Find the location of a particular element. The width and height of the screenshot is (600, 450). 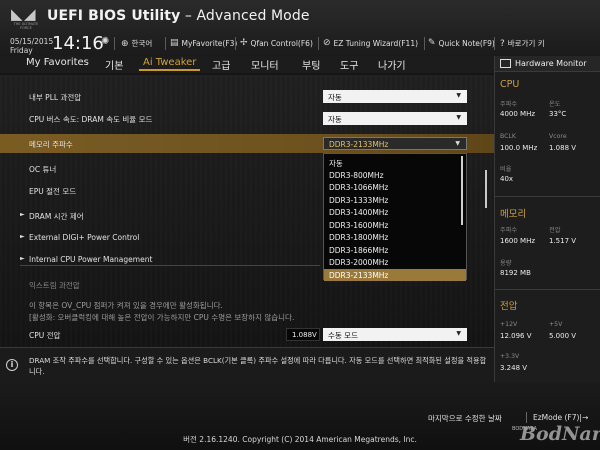

memory-capacity-label: 용량 is located at coordinates (506, 263).